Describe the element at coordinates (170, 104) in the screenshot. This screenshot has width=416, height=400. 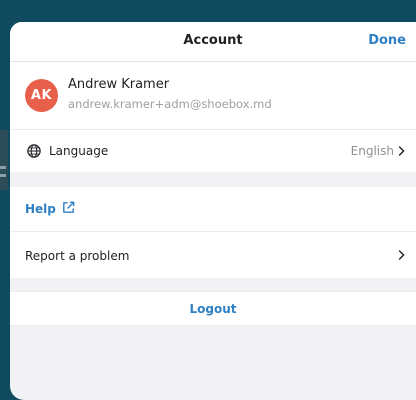
I see `profile-email: andrew.kramer+adm@shoebox.md` at that location.